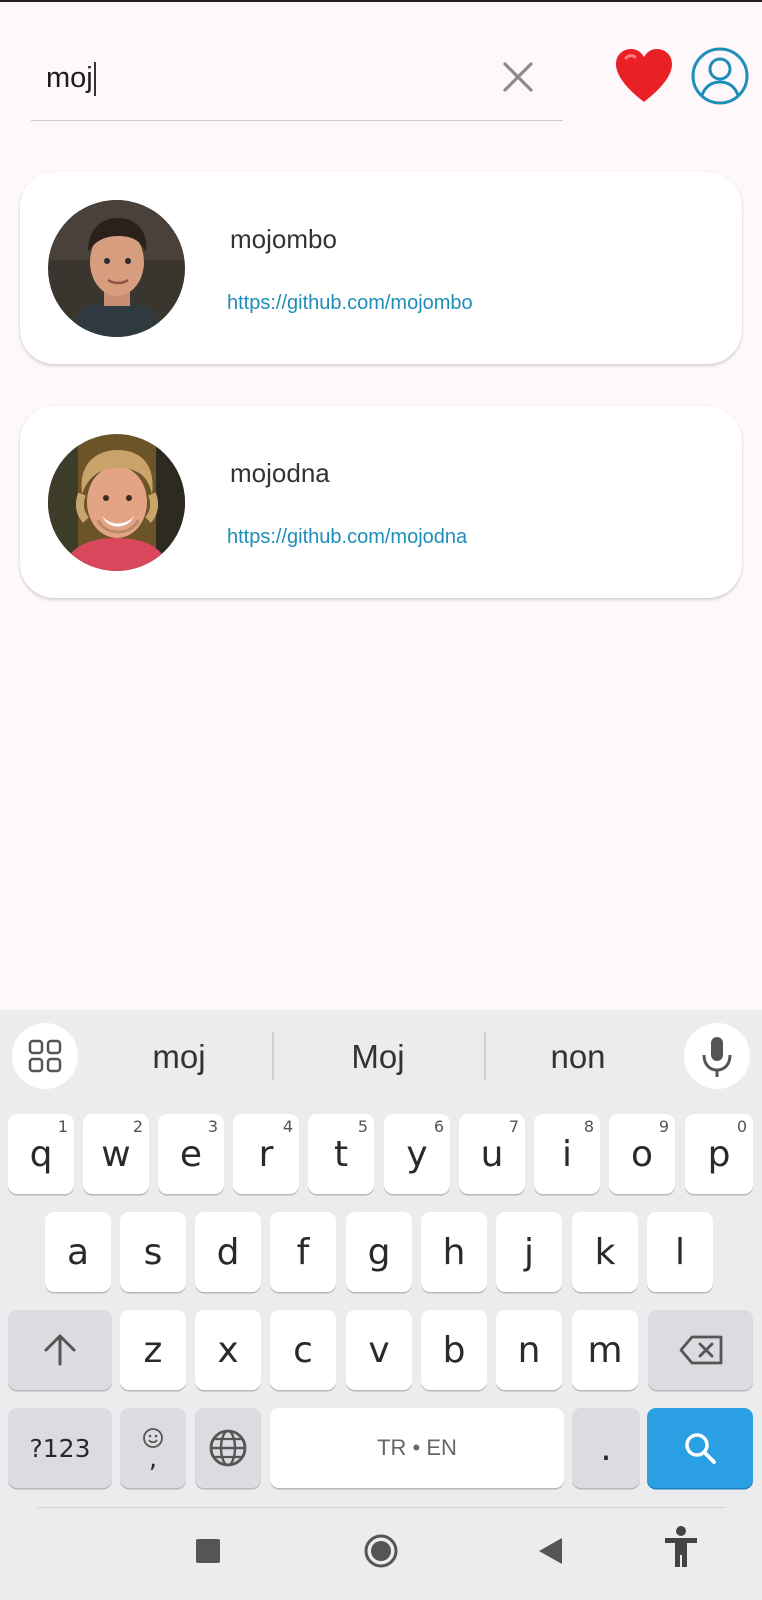  What do you see at coordinates (60, 1448) in the screenshot?
I see `symbols-key: ?123` at bounding box center [60, 1448].